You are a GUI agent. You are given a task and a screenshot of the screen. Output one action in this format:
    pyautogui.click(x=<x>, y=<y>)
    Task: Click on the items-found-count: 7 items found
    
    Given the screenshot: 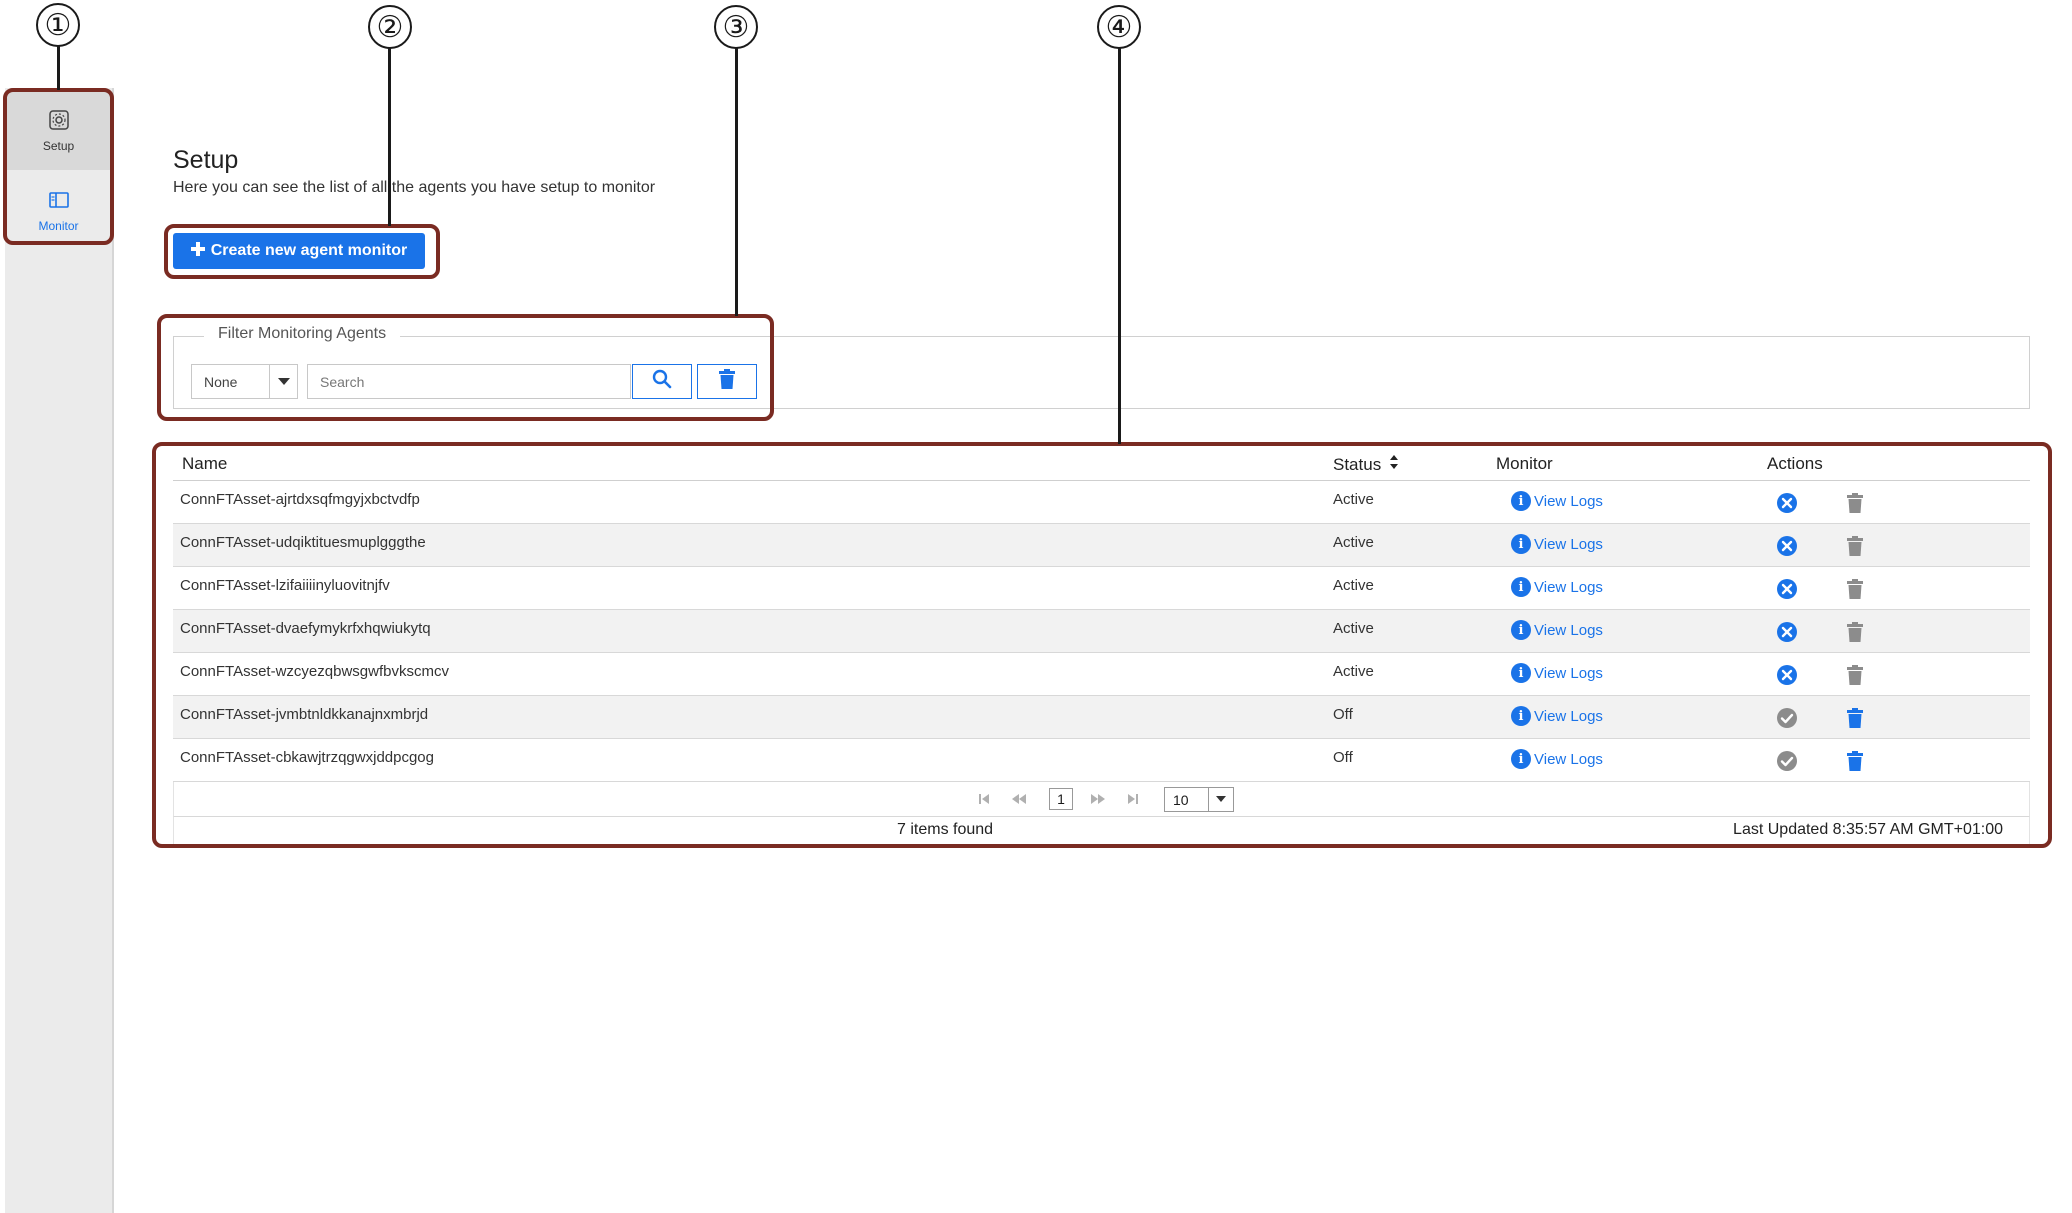 What is the action you would take?
    pyautogui.click(x=945, y=829)
    